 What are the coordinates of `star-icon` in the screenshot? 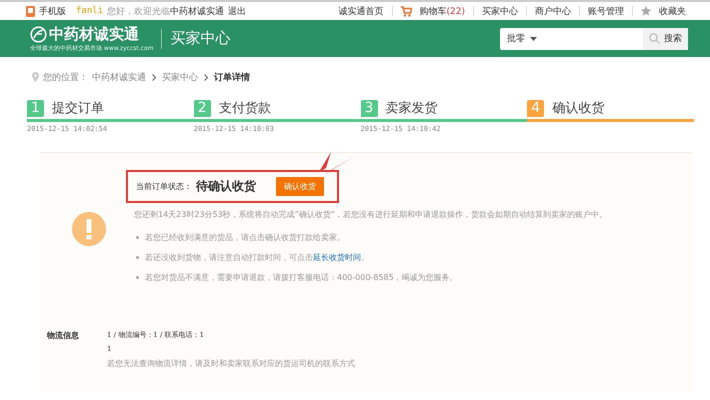 It's located at (646, 11).